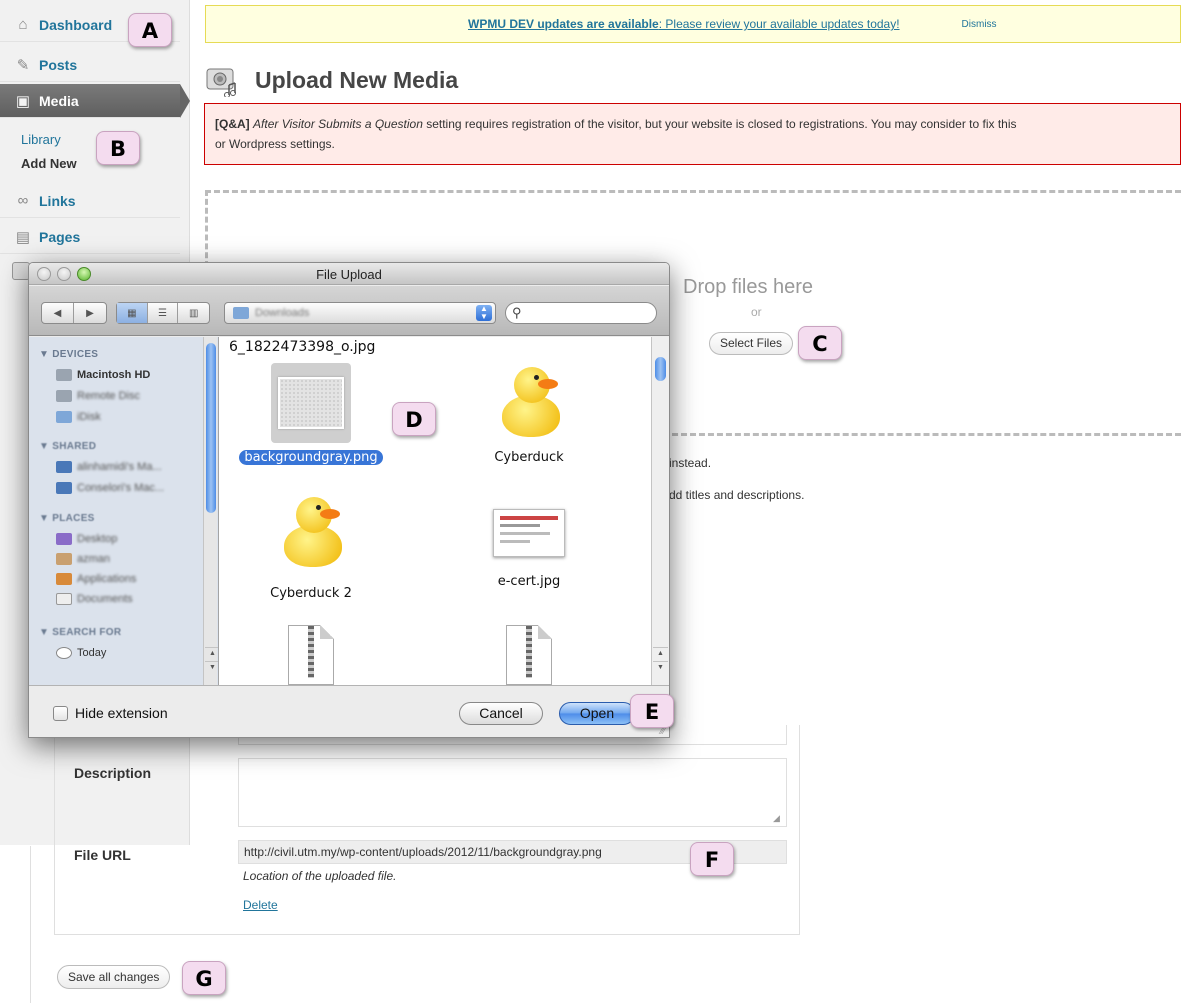 The image size is (1181, 1003). I want to click on home-folder-icon, so click(64, 559).